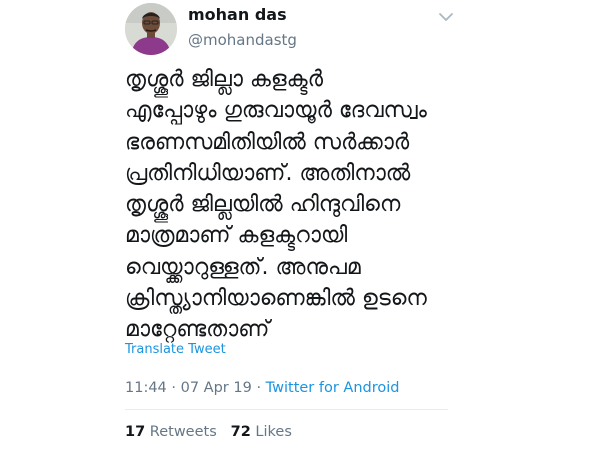  What do you see at coordinates (236, 236) in the screenshot?
I see `tweet-line: മാത്രമാണ് കളക്ടറായി` at bounding box center [236, 236].